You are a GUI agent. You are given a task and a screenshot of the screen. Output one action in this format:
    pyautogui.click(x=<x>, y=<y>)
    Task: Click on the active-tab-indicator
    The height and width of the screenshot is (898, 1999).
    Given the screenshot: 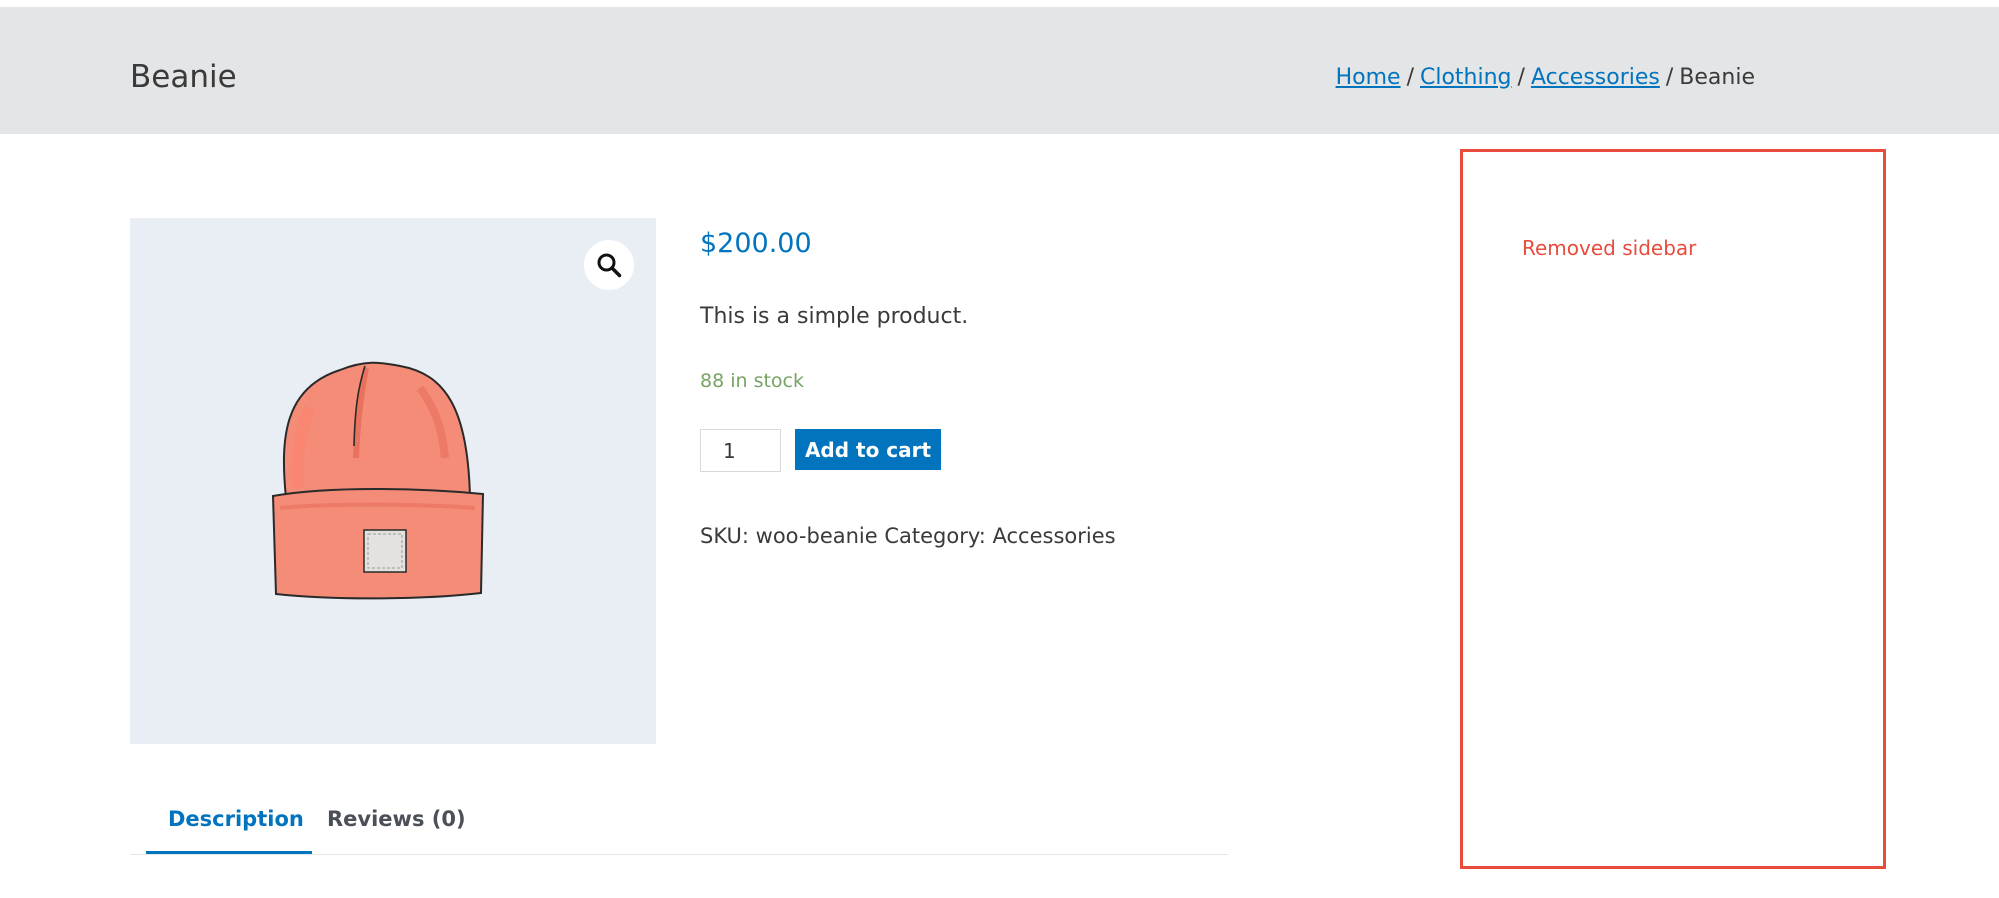 What is the action you would take?
    pyautogui.click(x=229, y=852)
    